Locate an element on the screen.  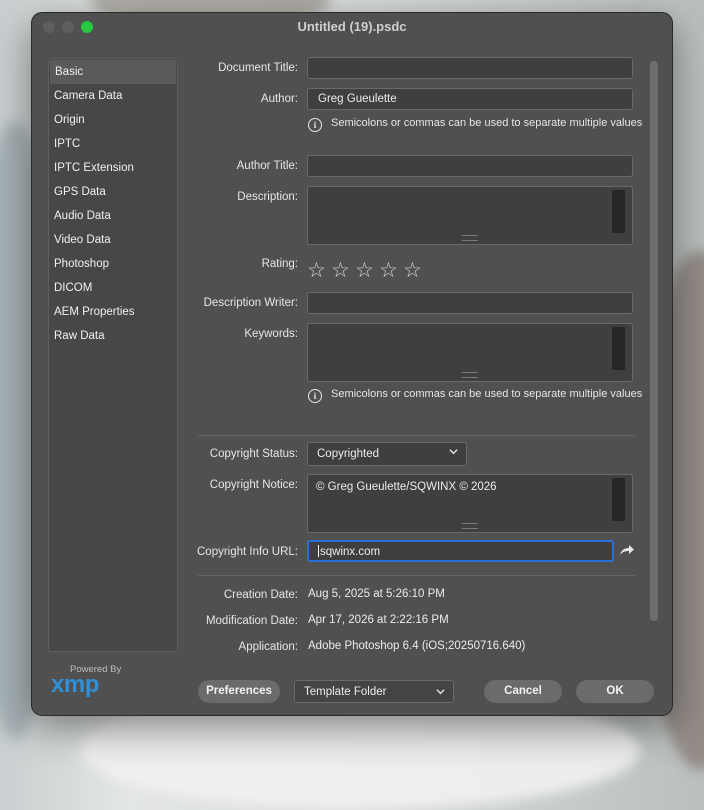
sidebar-item-iptc-extension: IPTC Extension is located at coordinates (113, 168).